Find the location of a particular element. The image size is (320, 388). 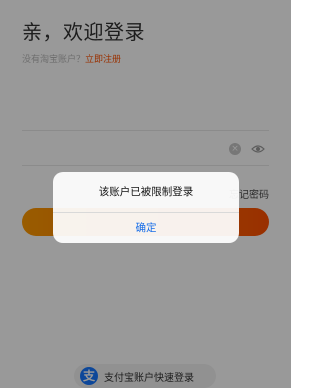

dialog-message: 该账户已被限制登录 is located at coordinates (146, 192).